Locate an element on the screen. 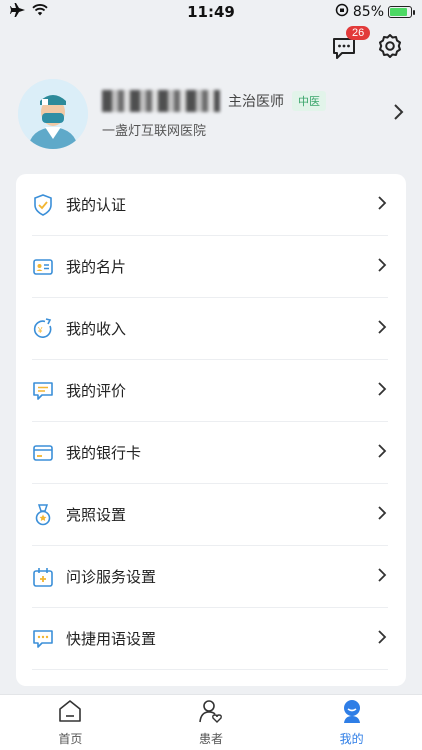 The image size is (422, 750). doctor-title: 主治医师 is located at coordinates (256, 101).